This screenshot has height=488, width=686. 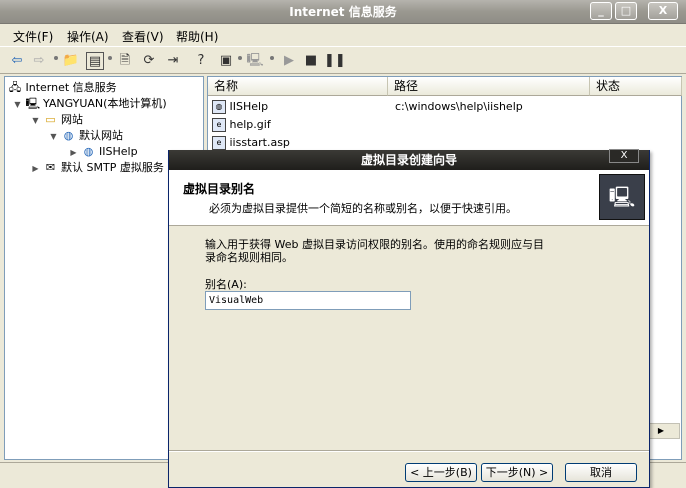 What do you see at coordinates (50, 119) in the screenshot?
I see `folder-icon: ▭` at bounding box center [50, 119].